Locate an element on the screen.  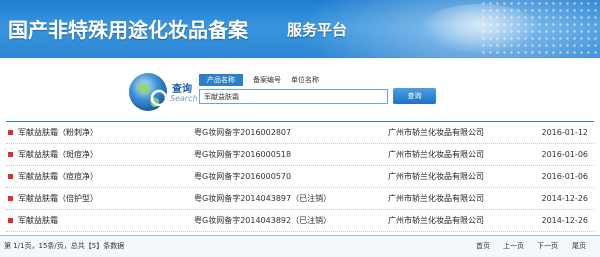
tab-product-name: 产品名称 is located at coordinates (221, 80).